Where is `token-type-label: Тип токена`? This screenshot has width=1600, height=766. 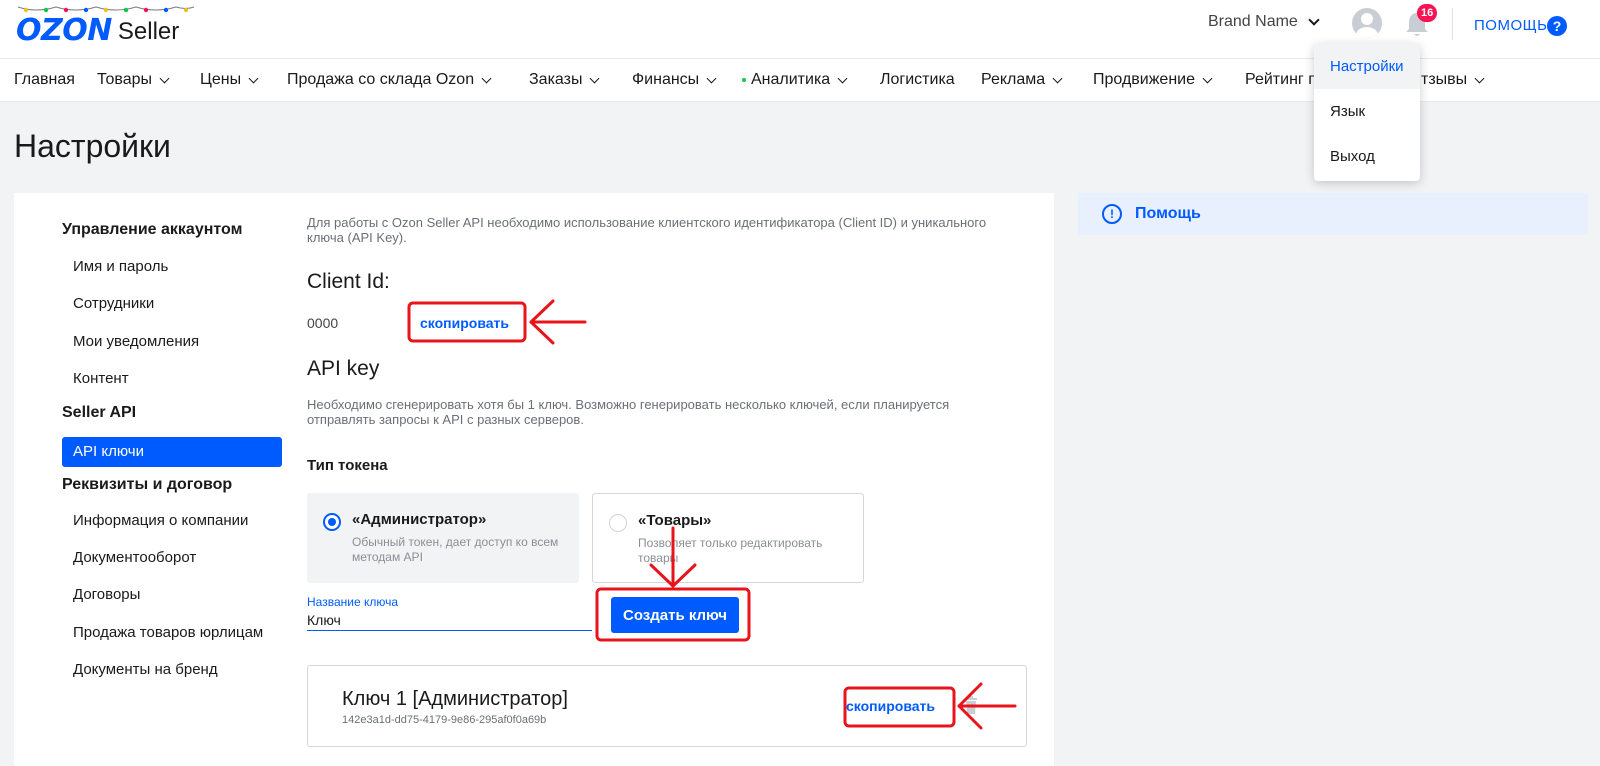
token-type-label: Тип токена is located at coordinates (347, 465).